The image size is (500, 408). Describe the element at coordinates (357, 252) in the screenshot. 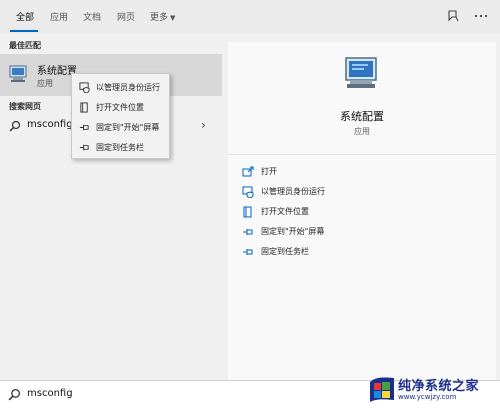

I see `pin-to-taskbar-action: 固定到任务栏` at that location.